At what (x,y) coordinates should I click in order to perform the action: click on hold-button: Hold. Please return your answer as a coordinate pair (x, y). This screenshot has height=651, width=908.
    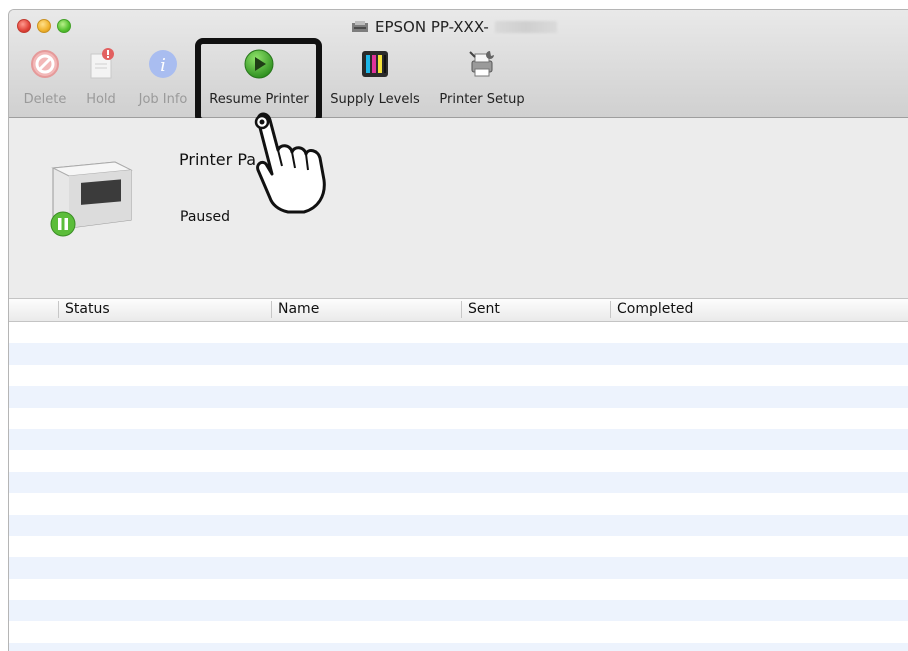
    Looking at the image, I should click on (101, 79).